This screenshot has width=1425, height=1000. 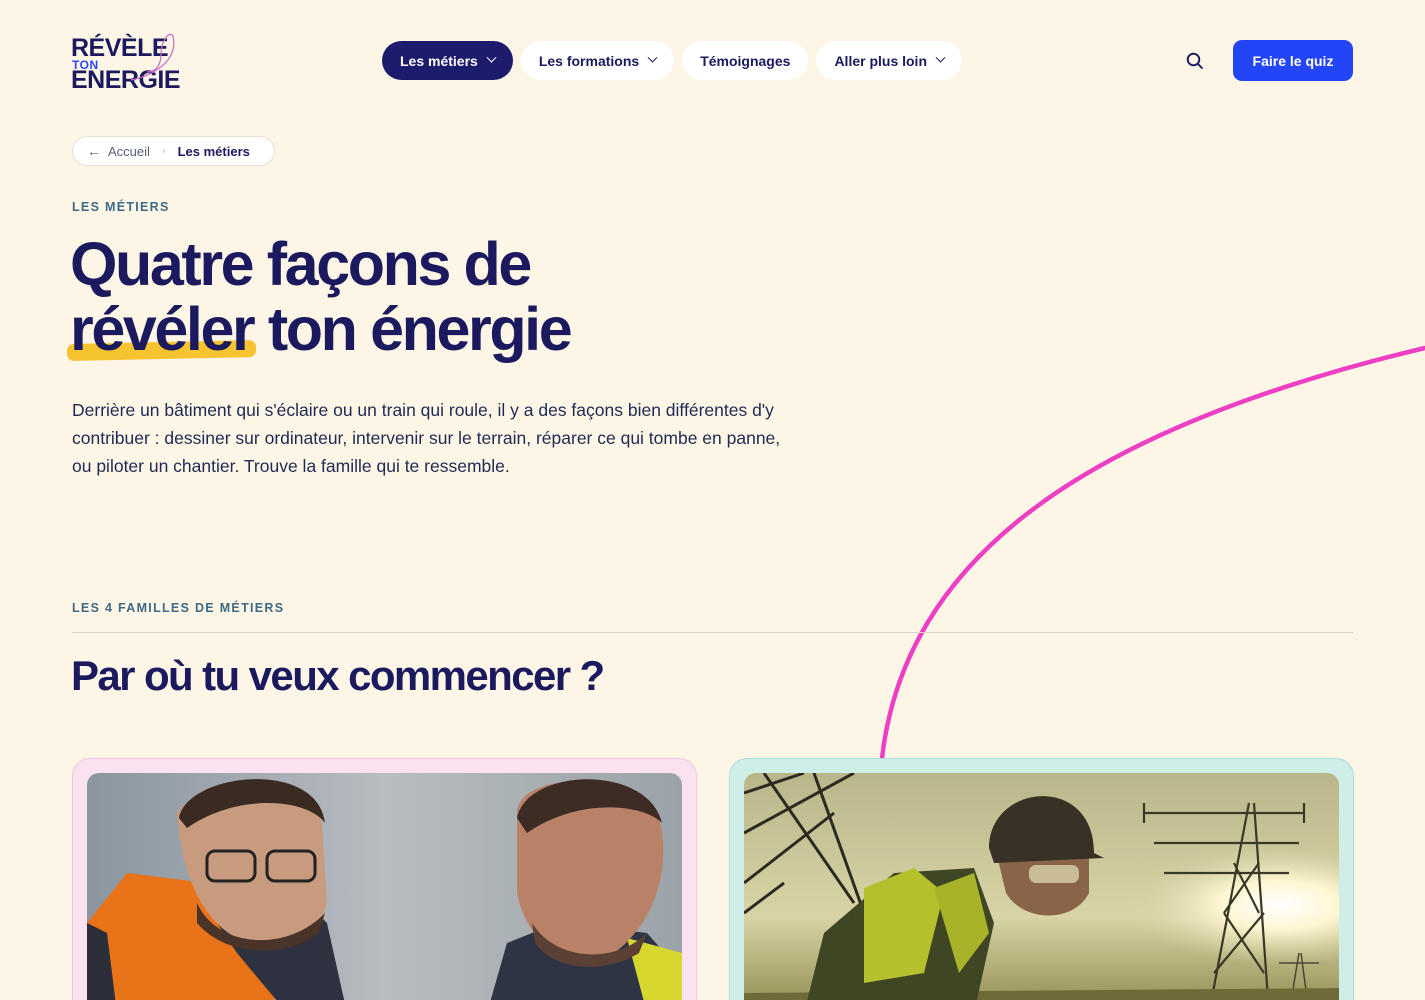 I want to click on nav-item-formations: Les formations, so click(x=597, y=60).